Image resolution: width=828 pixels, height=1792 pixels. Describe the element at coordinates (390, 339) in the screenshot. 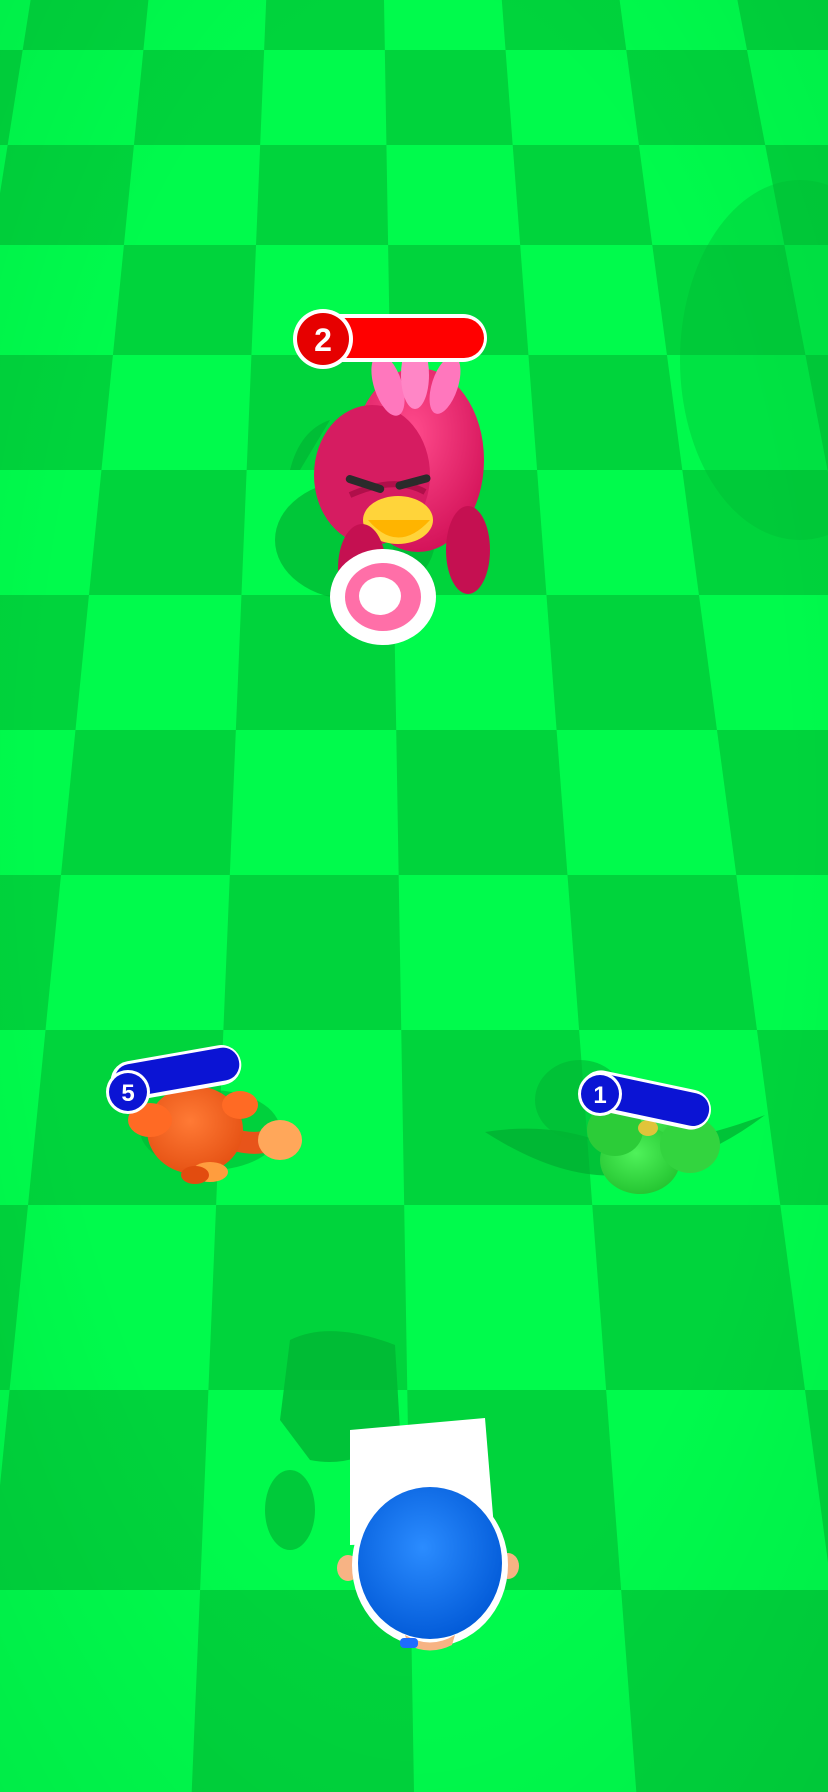

I see `enemy-health-bar: 2` at that location.